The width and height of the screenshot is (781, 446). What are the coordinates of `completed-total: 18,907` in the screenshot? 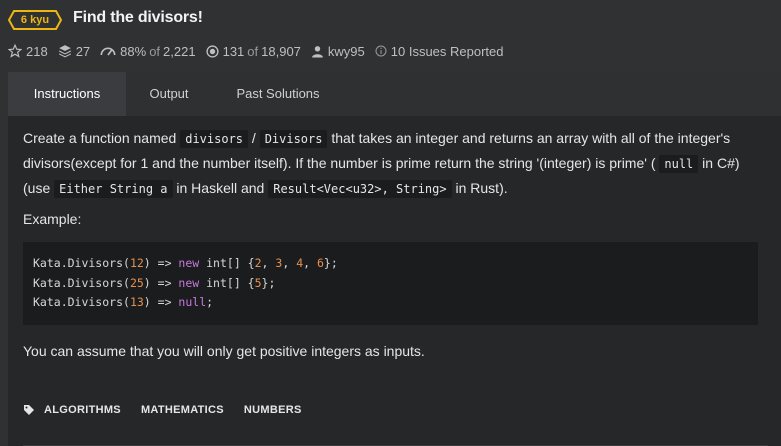 It's located at (281, 51).